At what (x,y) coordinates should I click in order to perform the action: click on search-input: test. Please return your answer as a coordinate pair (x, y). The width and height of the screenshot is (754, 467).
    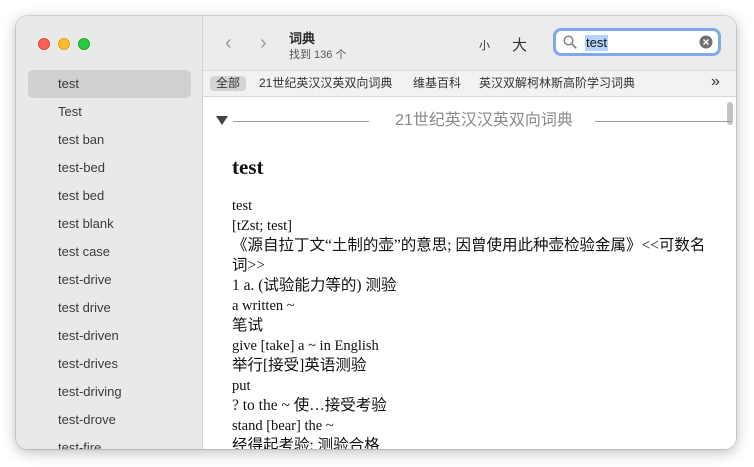
    Looking at the image, I should click on (596, 43).